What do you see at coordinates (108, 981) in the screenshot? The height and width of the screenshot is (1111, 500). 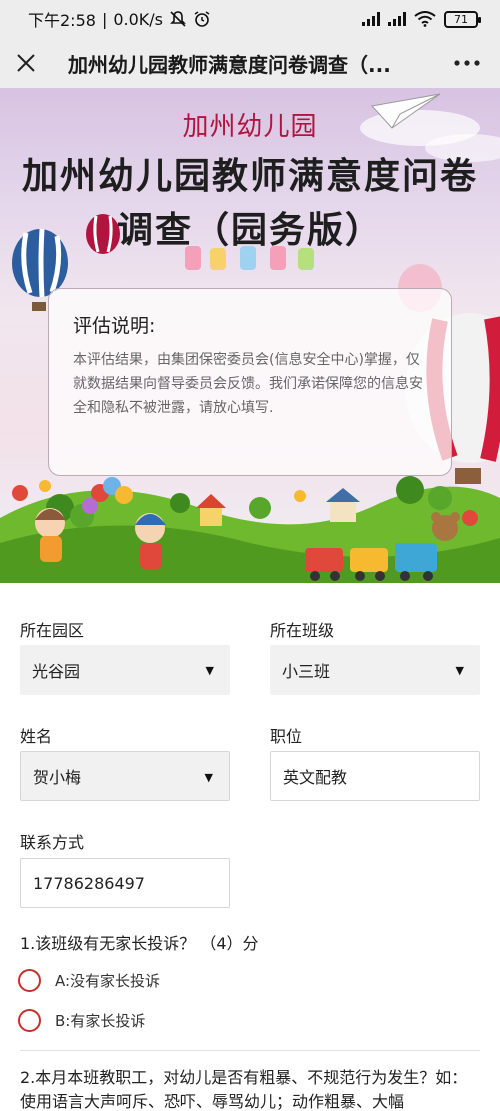 I see `option-label: A:没有家长投诉` at bounding box center [108, 981].